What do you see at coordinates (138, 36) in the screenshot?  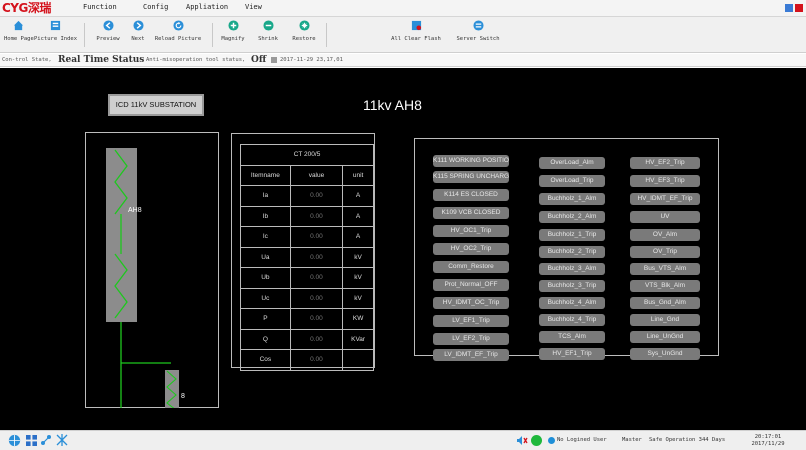 I see `next-button: Next` at bounding box center [138, 36].